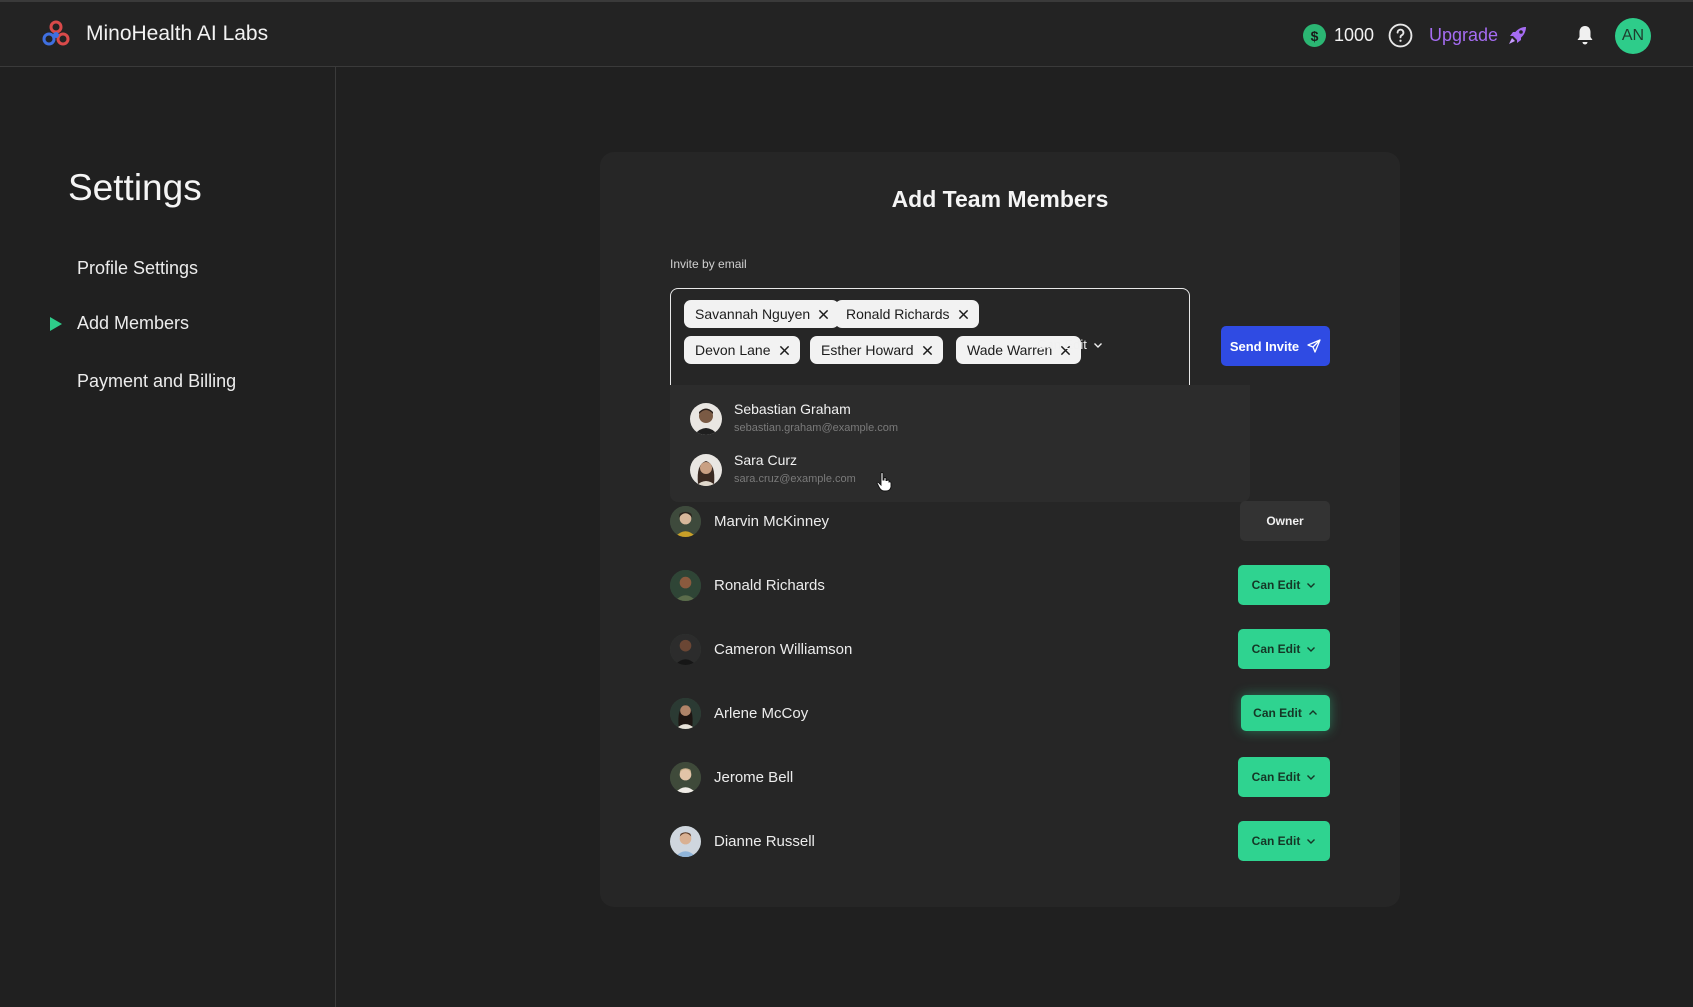  What do you see at coordinates (1000, 521) in the screenshot?
I see `member-row: Marvin McKinney Owner` at bounding box center [1000, 521].